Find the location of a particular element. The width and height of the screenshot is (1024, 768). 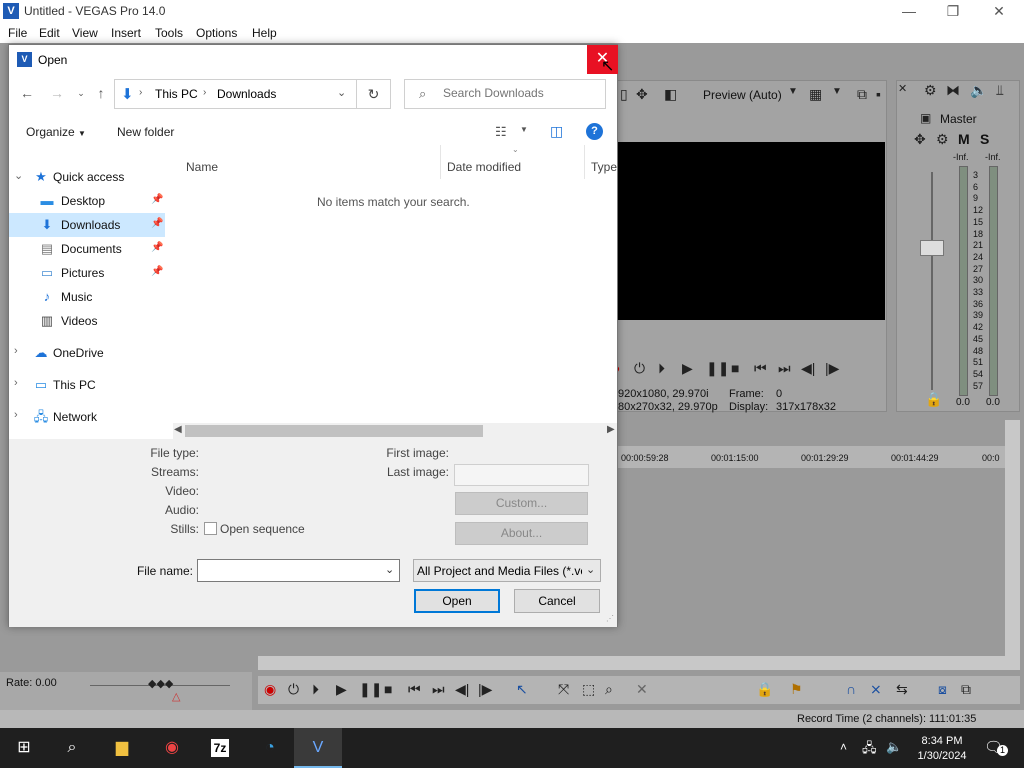

clock-time: 8:34 PM is located at coordinates (942, 741).